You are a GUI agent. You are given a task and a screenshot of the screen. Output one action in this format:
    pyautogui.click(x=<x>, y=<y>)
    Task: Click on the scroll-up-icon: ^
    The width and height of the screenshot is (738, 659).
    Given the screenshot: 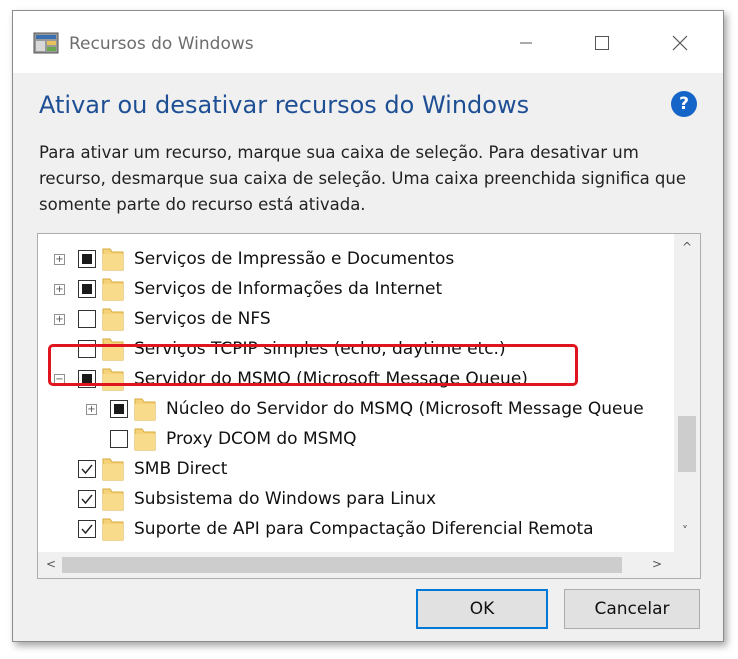 What is the action you would take?
    pyautogui.click(x=687, y=247)
    